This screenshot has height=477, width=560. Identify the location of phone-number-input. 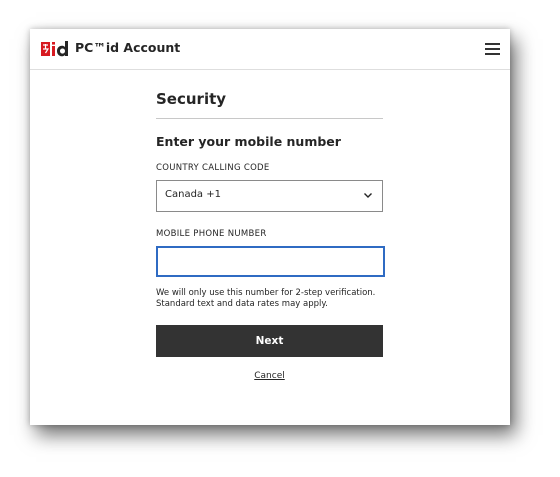
(270, 261).